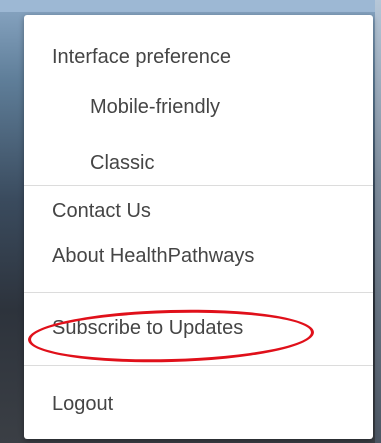  What do you see at coordinates (122, 163) in the screenshot?
I see `menu-item-classic: Classic` at bounding box center [122, 163].